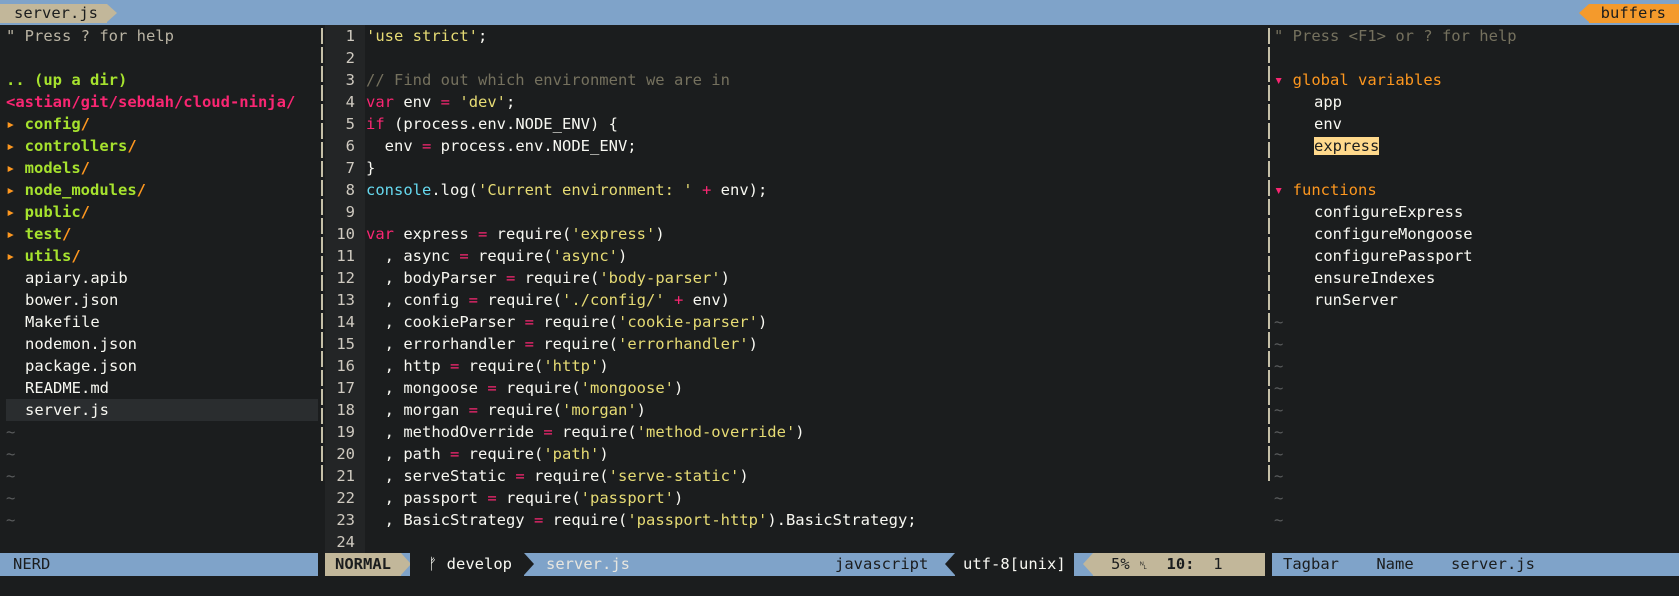 The width and height of the screenshot is (1679, 596). Describe the element at coordinates (162, 366) in the screenshot. I see `file-item: package.json` at that location.